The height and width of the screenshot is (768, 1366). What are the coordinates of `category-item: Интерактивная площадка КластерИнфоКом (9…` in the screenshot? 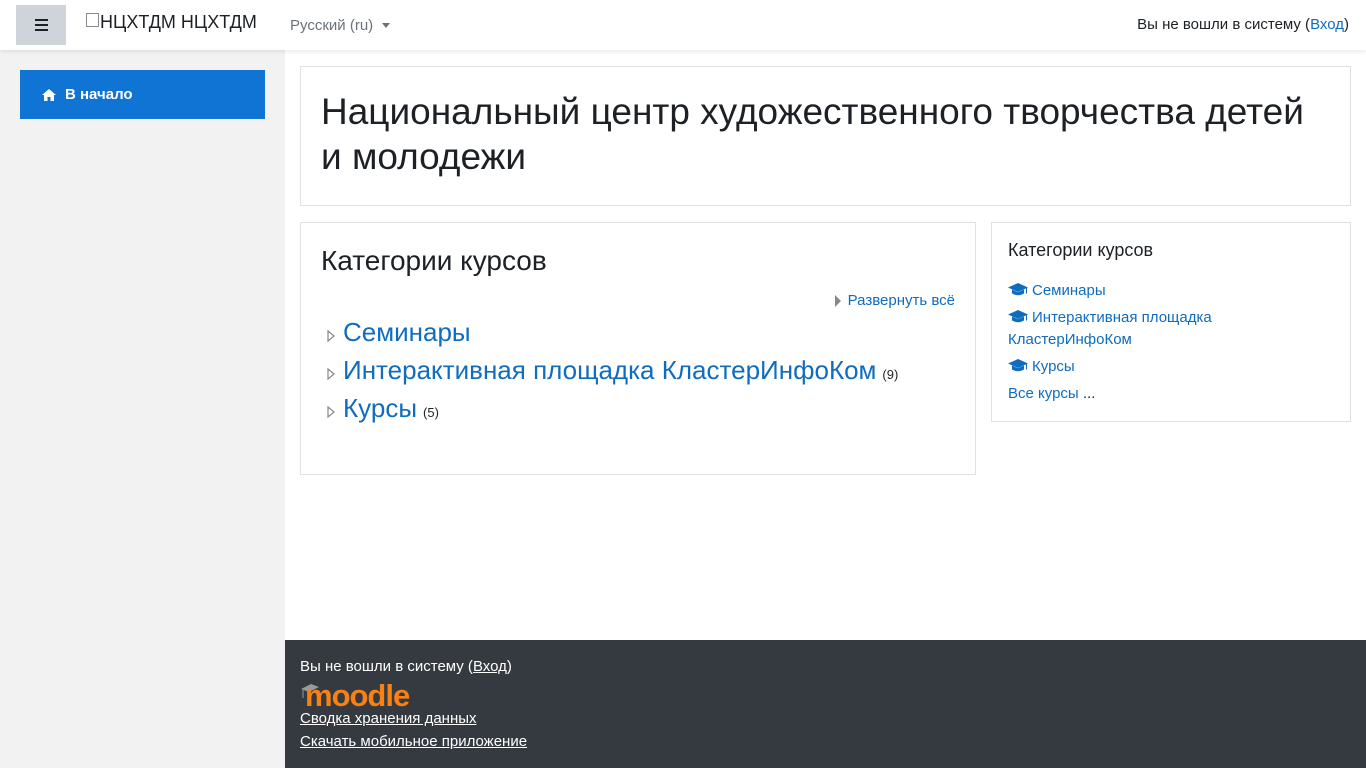 It's located at (612, 374).